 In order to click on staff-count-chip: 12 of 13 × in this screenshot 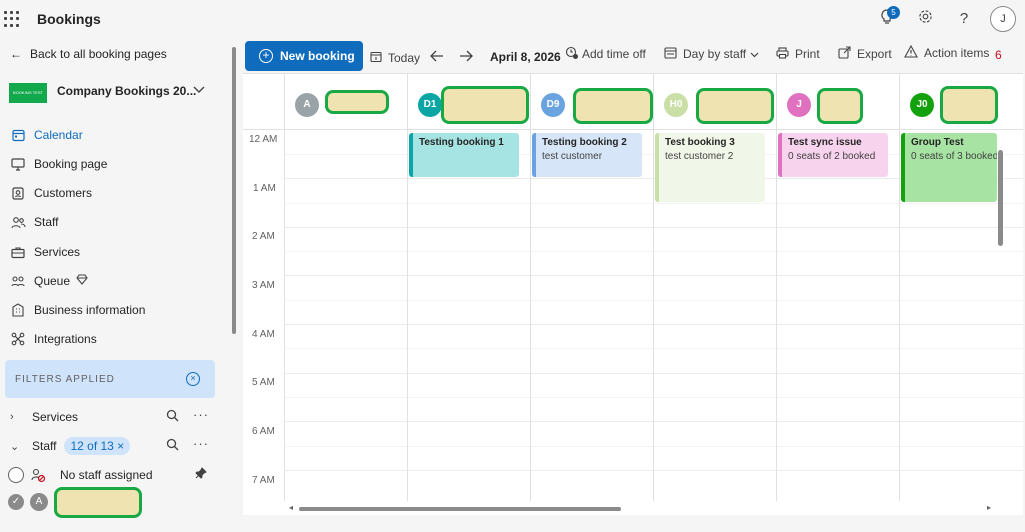, I will do `click(97, 446)`.